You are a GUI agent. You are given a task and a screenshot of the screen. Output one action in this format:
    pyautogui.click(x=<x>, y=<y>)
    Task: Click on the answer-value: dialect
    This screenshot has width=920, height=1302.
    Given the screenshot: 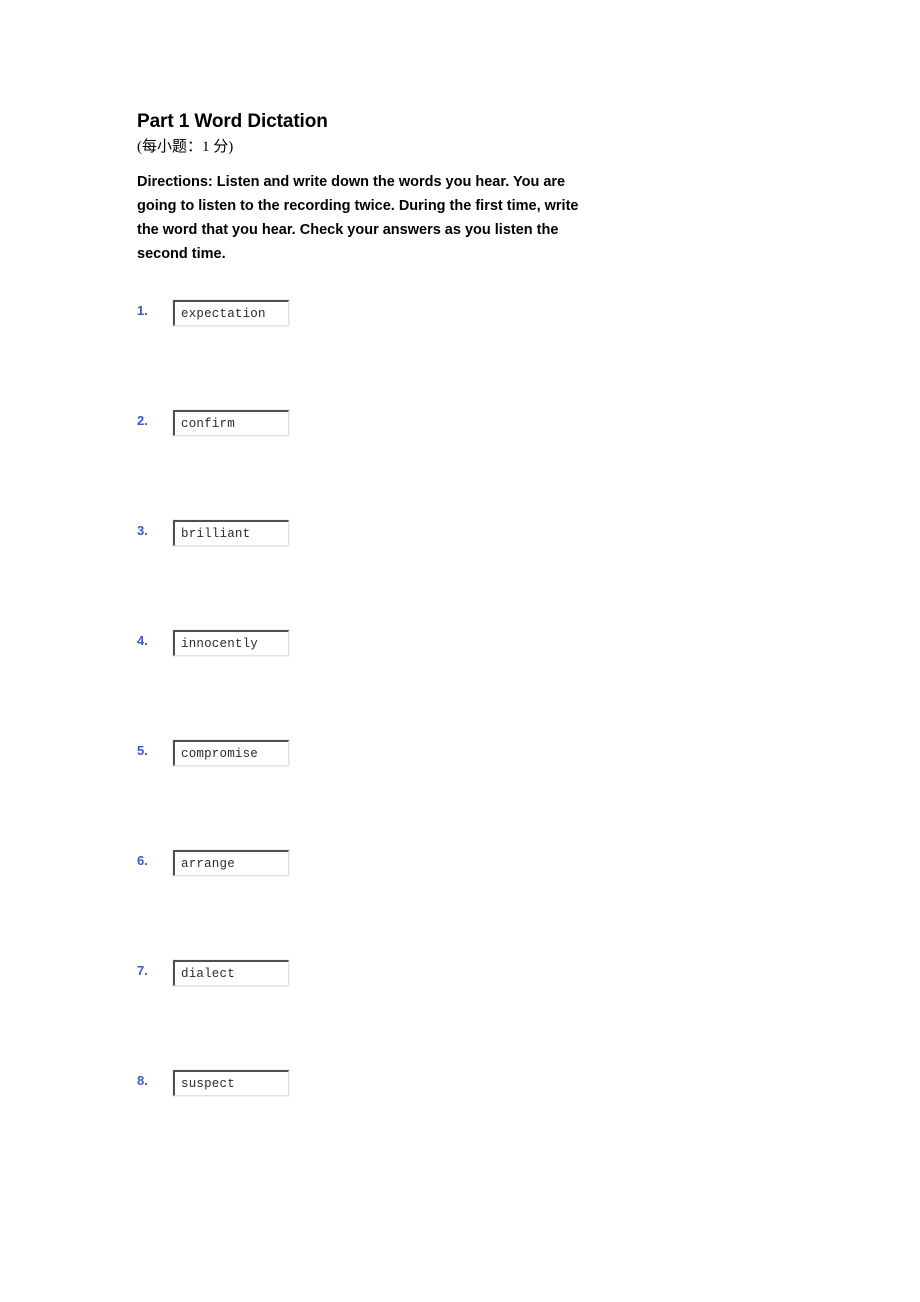 What is the action you would take?
    pyautogui.click(x=208, y=973)
    